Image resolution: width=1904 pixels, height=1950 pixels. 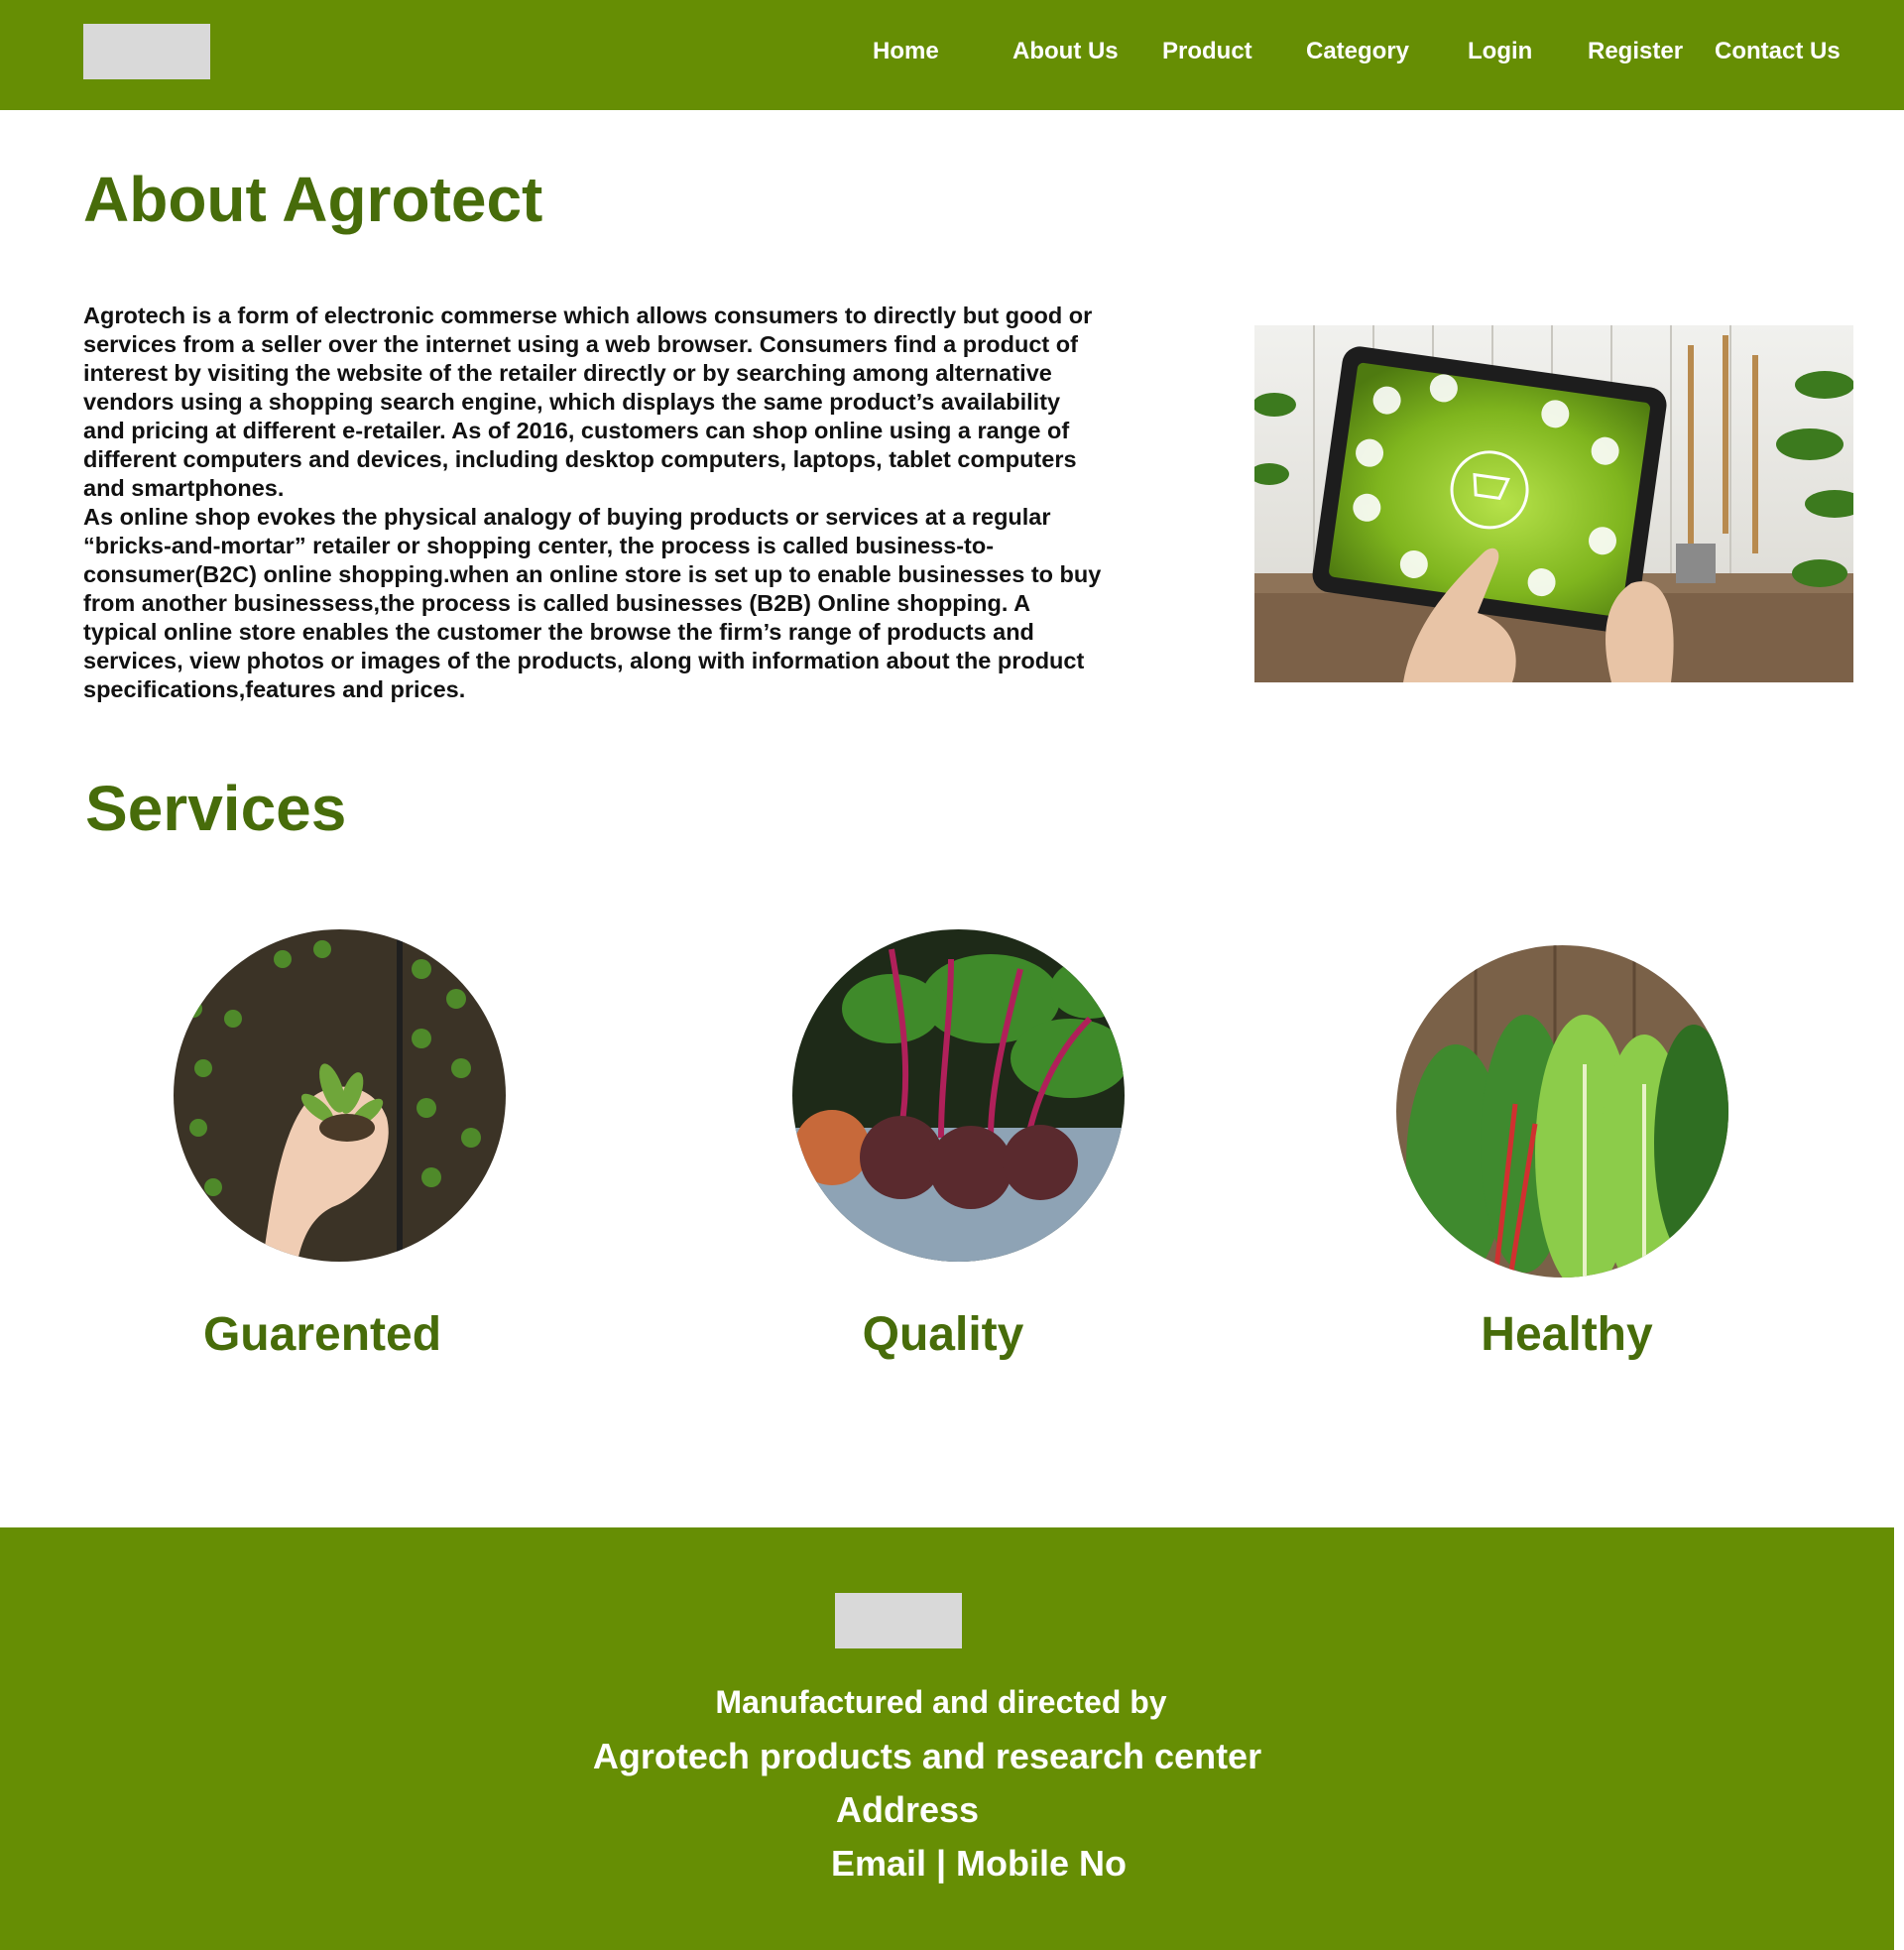 I want to click on nav-category: Category, so click(x=1357, y=52).